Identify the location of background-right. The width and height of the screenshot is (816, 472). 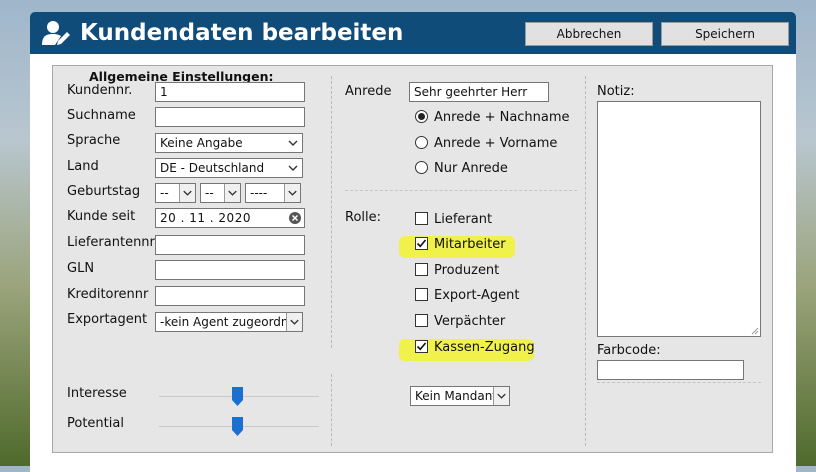
(805, 233).